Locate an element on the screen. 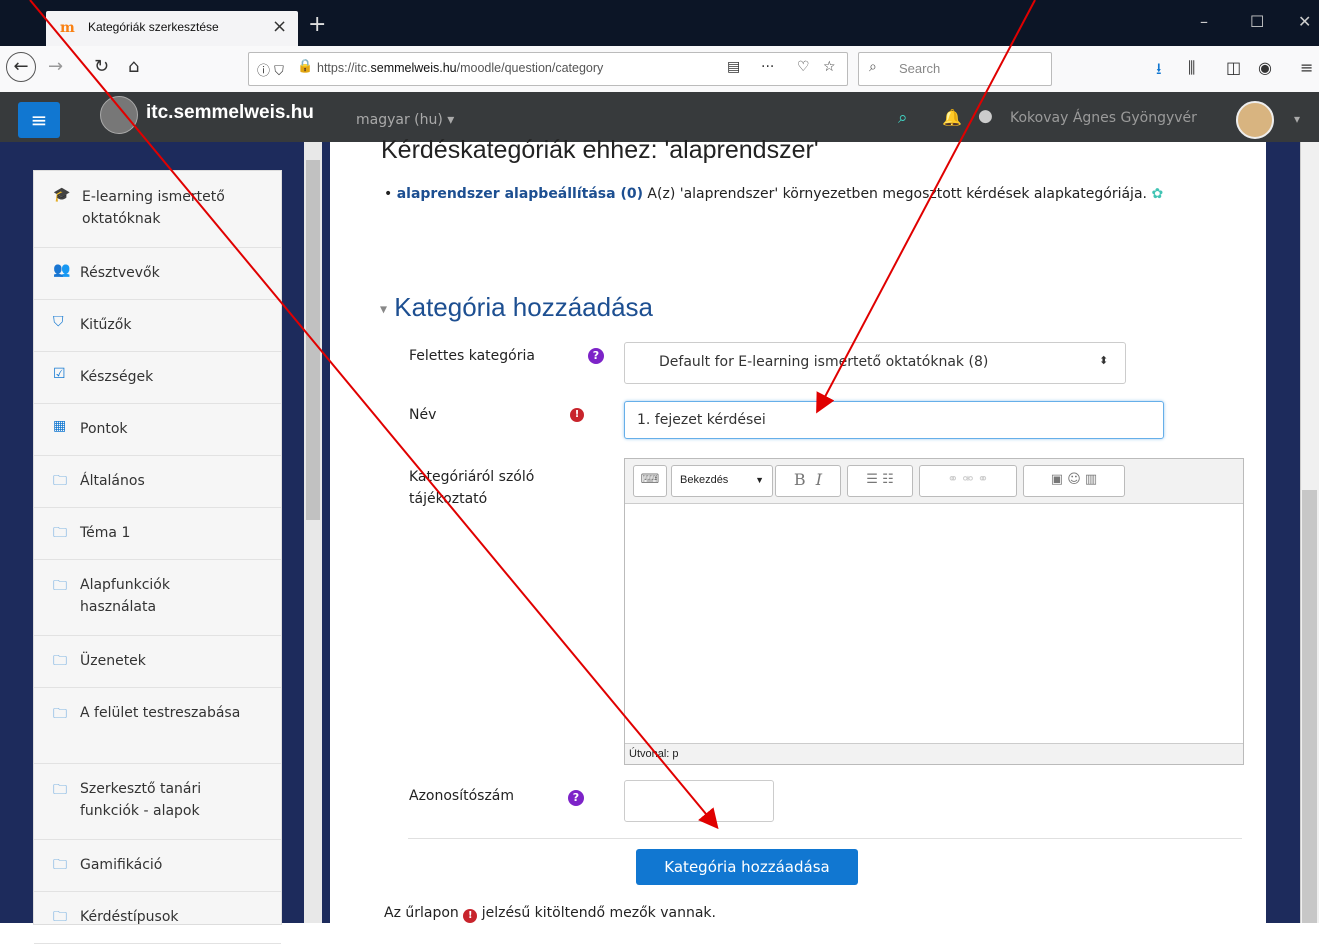 The width and height of the screenshot is (1319, 944). caret-down-icon: ▾ is located at coordinates (384, 308).